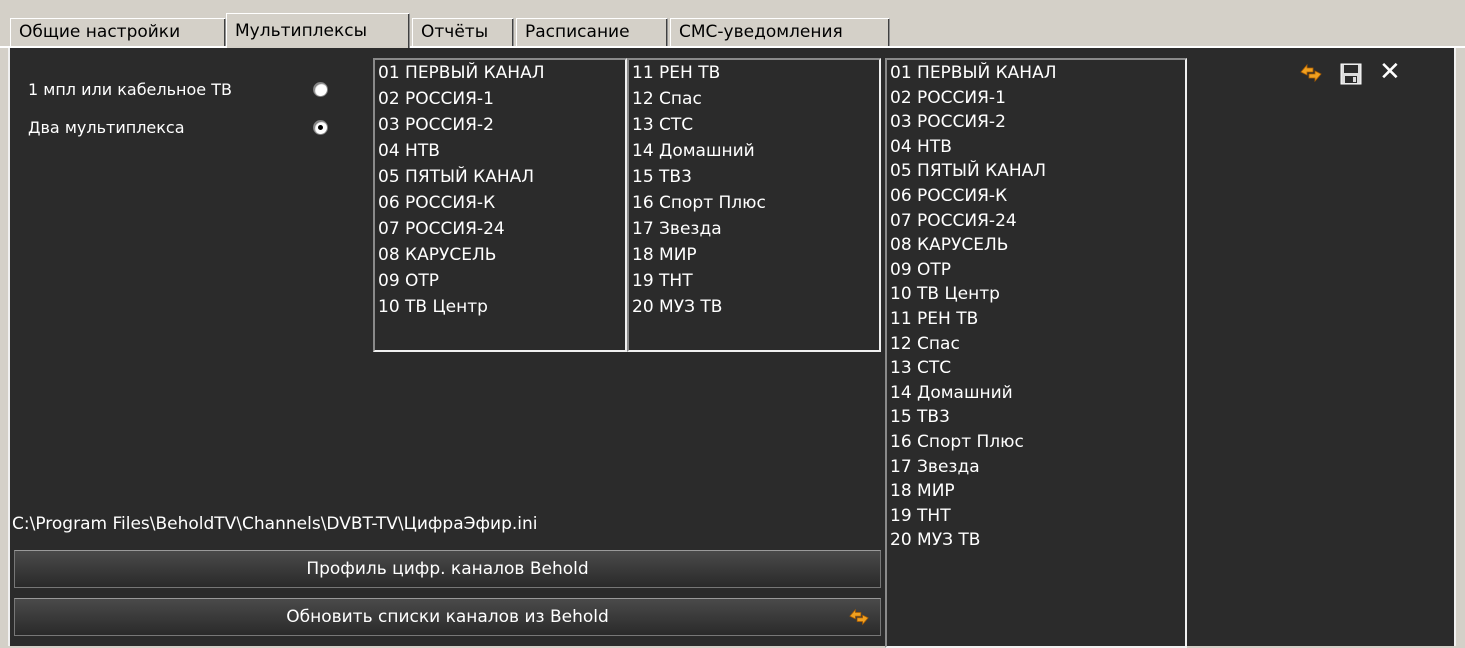 The width and height of the screenshot is (1465, 648). I want to click on save-button, so click(1351, 74).